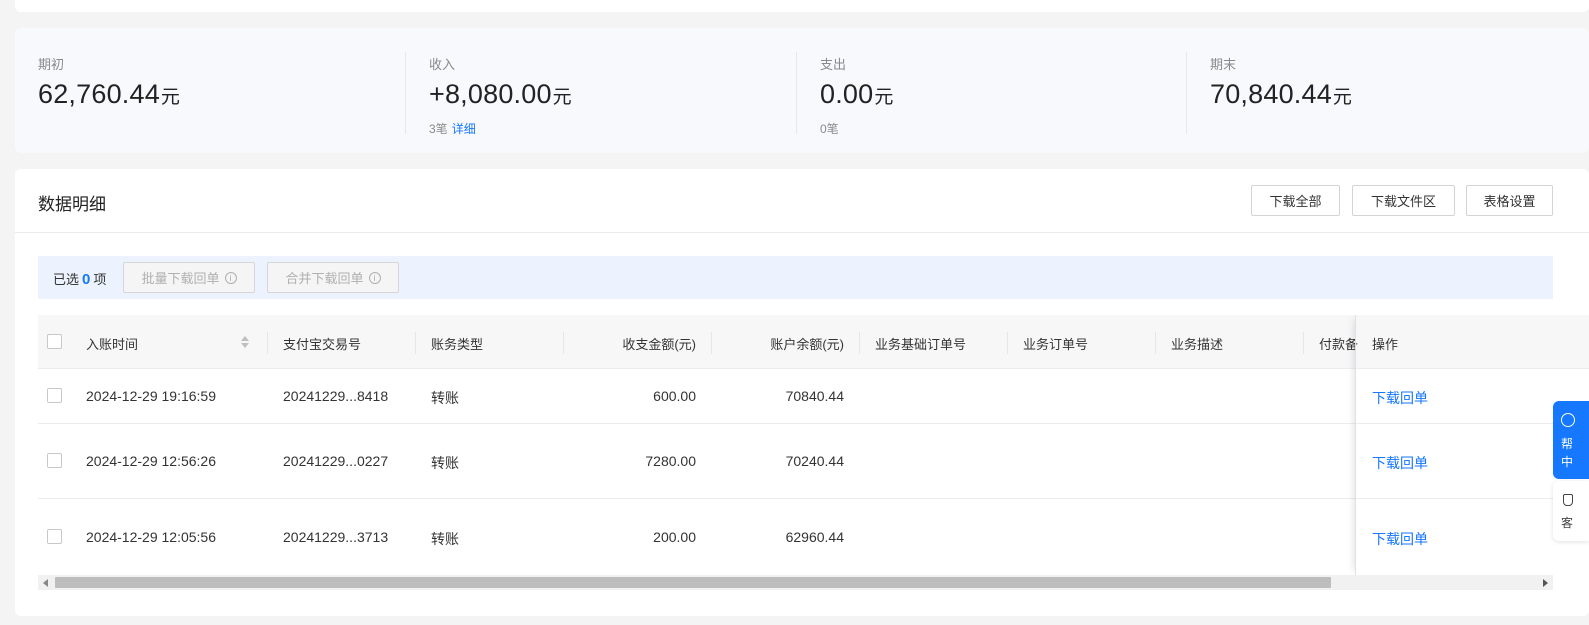 The height and width of the screenshot is (625, 1589). I want to click on select-all-checkbox, so click(54, 341).